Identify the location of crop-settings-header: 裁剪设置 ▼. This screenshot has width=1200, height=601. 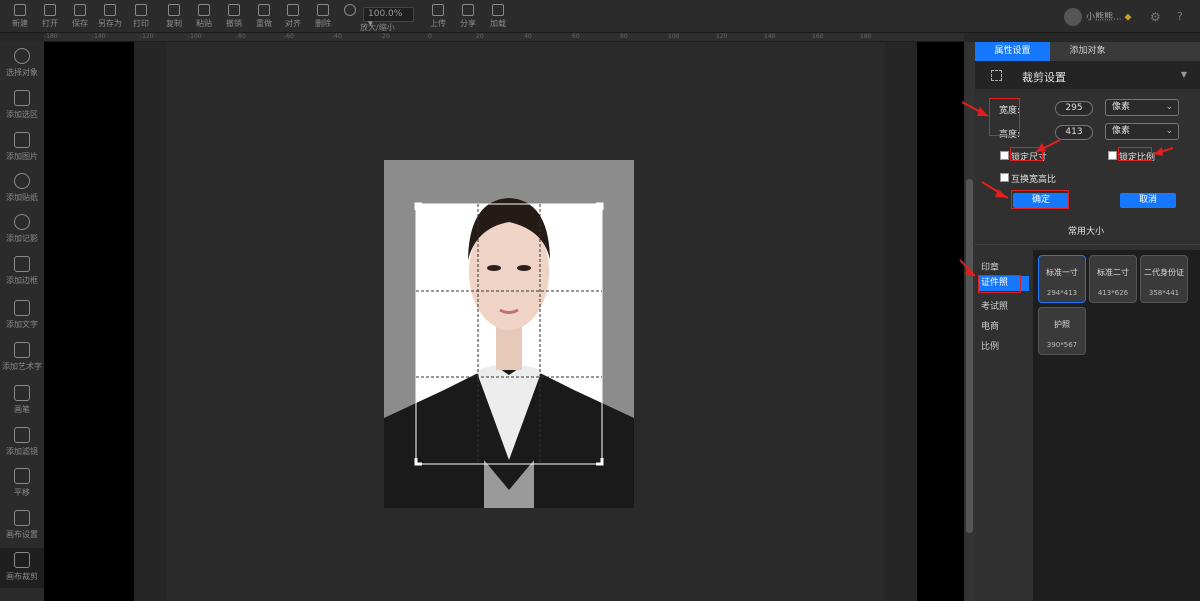
(1087, 75).